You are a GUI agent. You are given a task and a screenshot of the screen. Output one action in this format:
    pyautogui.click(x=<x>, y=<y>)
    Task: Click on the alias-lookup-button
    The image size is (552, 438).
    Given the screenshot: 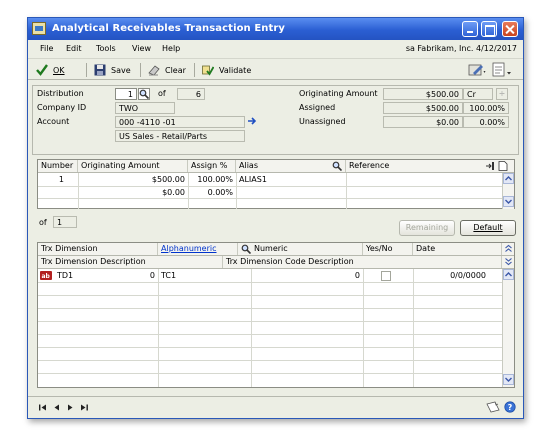 What is the action you would take?
    pyautogui.click(x=337, y=168)
    